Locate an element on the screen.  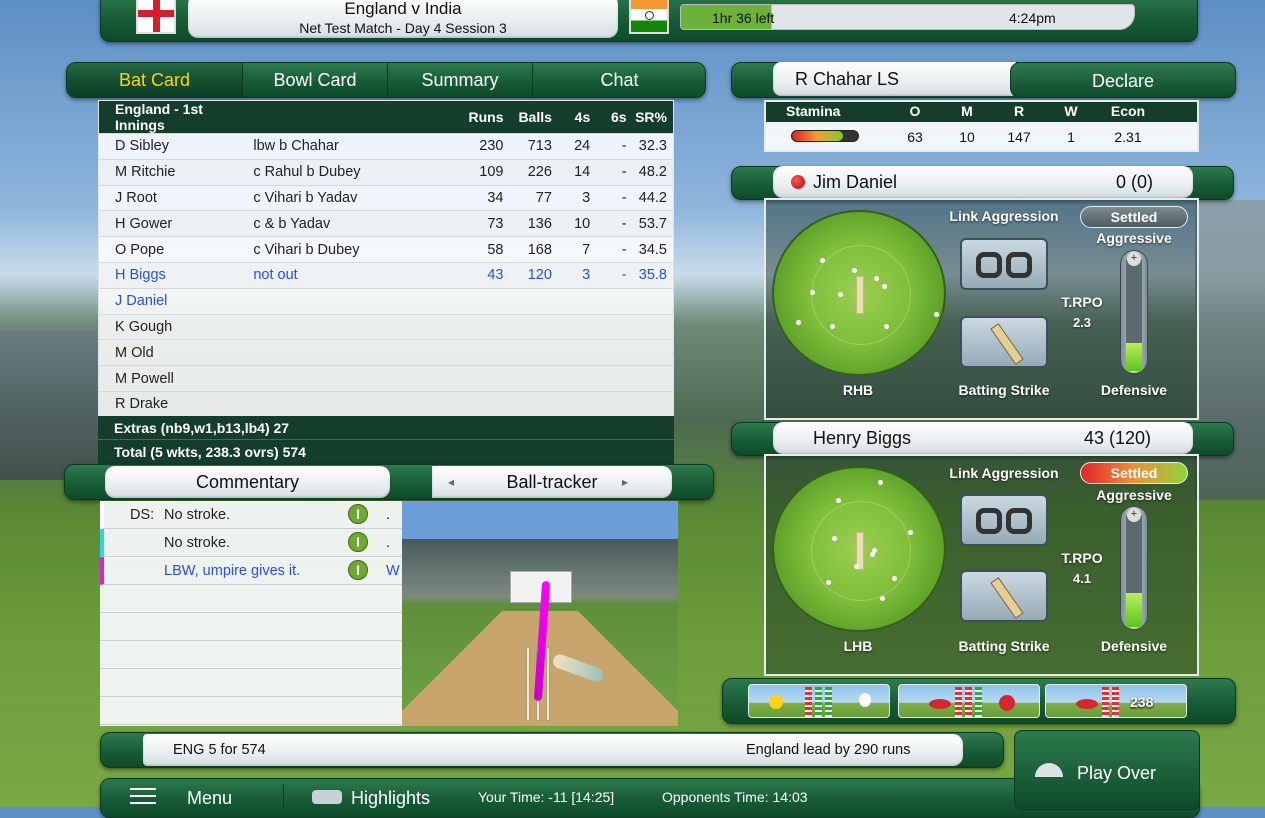
balls: 136 is located at coordinates (527, 224).